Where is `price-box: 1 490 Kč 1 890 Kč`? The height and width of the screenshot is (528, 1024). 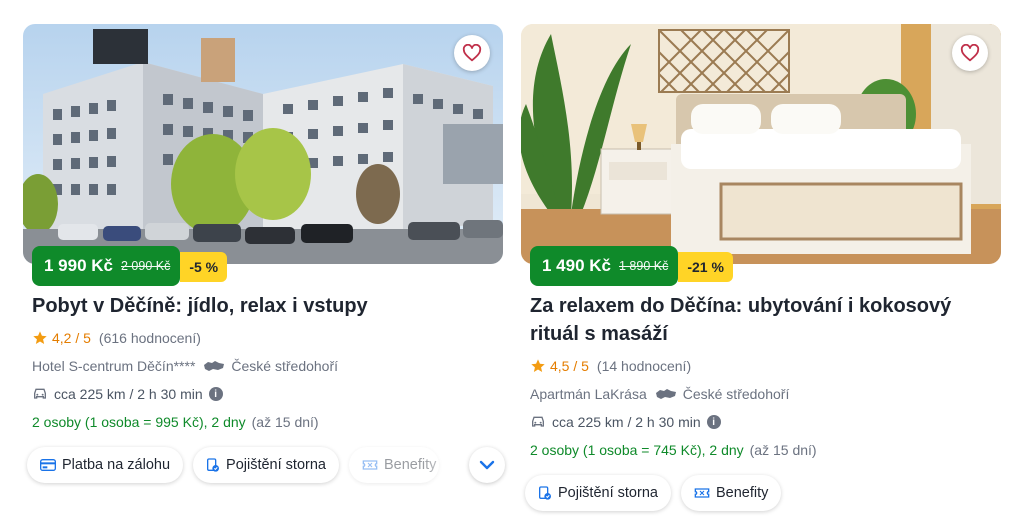 price-box: 1 490 Kč 1 890 Kč is located at coordinates (604, 266).